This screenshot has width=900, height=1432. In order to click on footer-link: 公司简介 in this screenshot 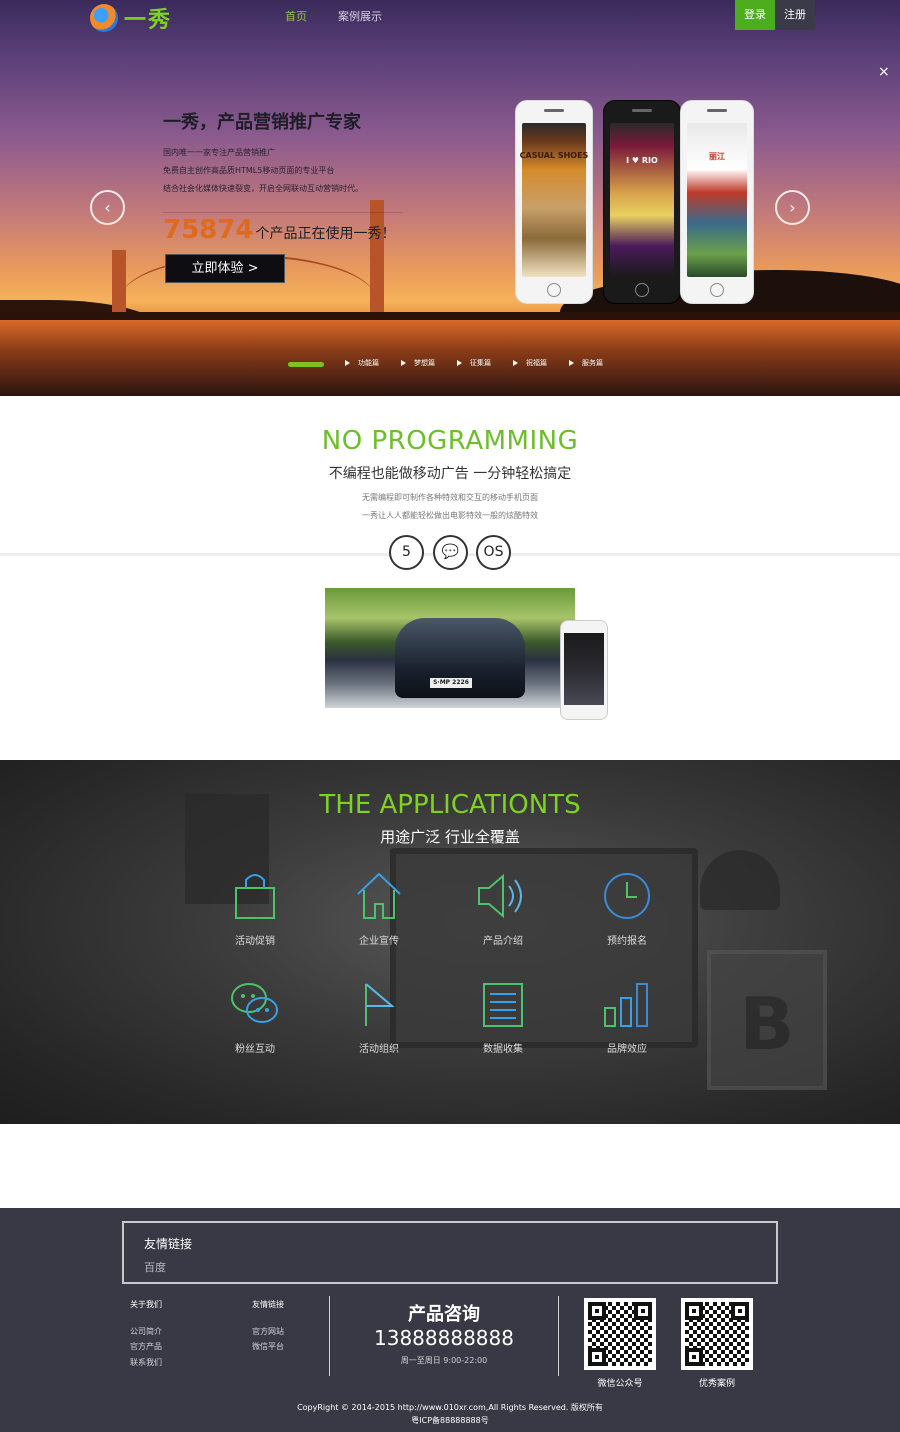, I will do `click(146, 1331)`.